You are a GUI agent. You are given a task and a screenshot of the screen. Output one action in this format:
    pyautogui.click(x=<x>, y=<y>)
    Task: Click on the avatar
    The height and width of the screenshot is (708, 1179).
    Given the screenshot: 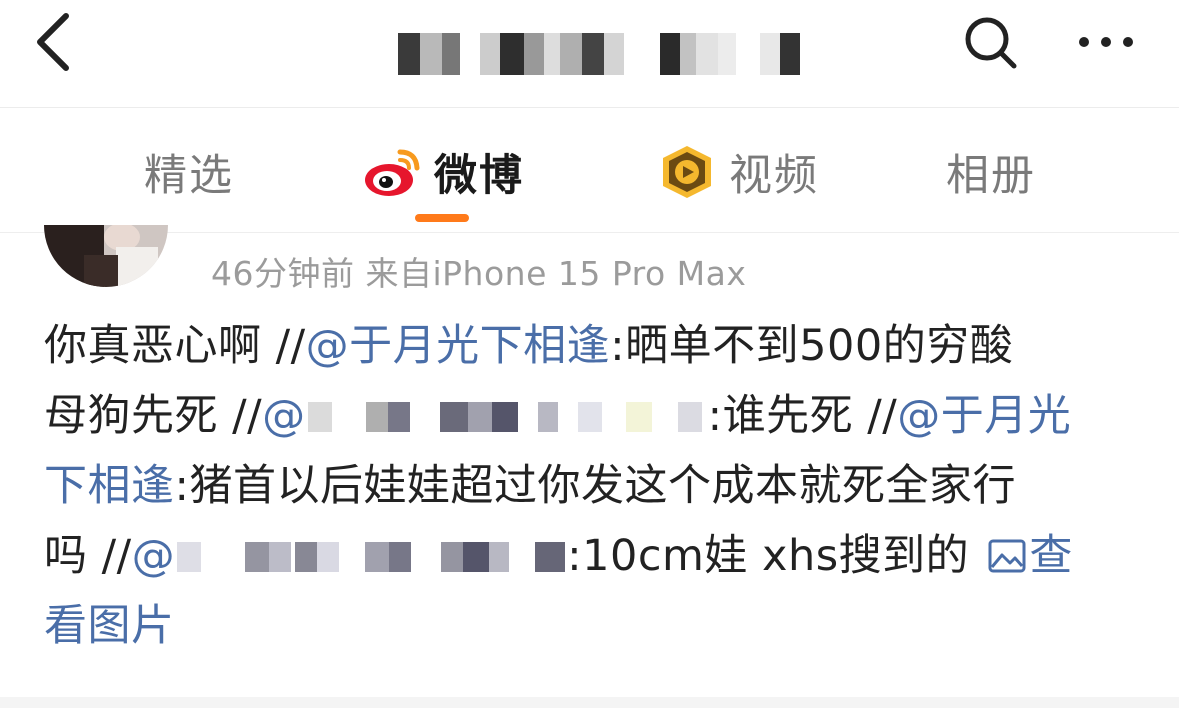 What is the action you would take?
    pyautogui.click(x=106, y=256)
    